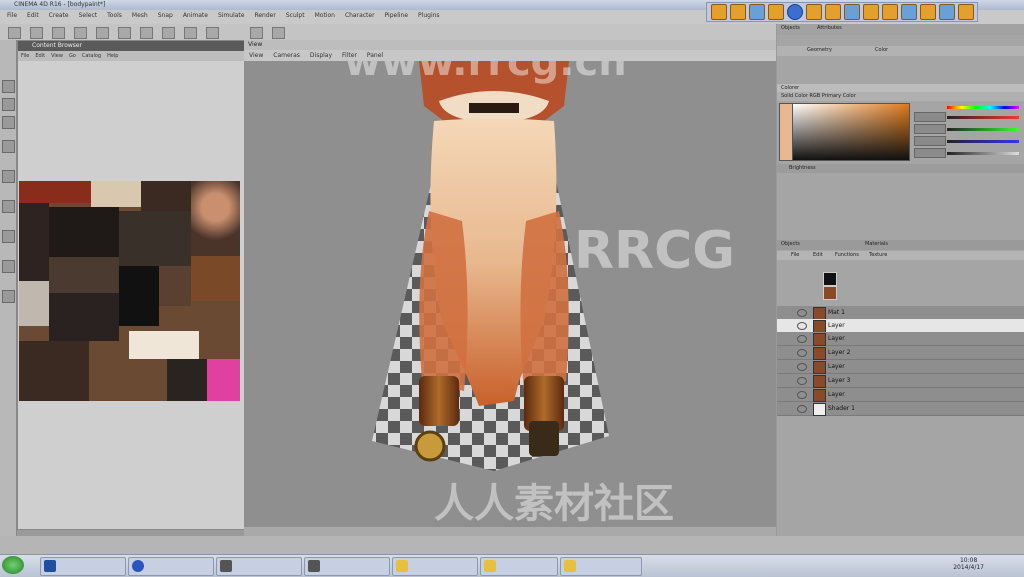  I want to click on brush-tool-icon, so click(8, 146).